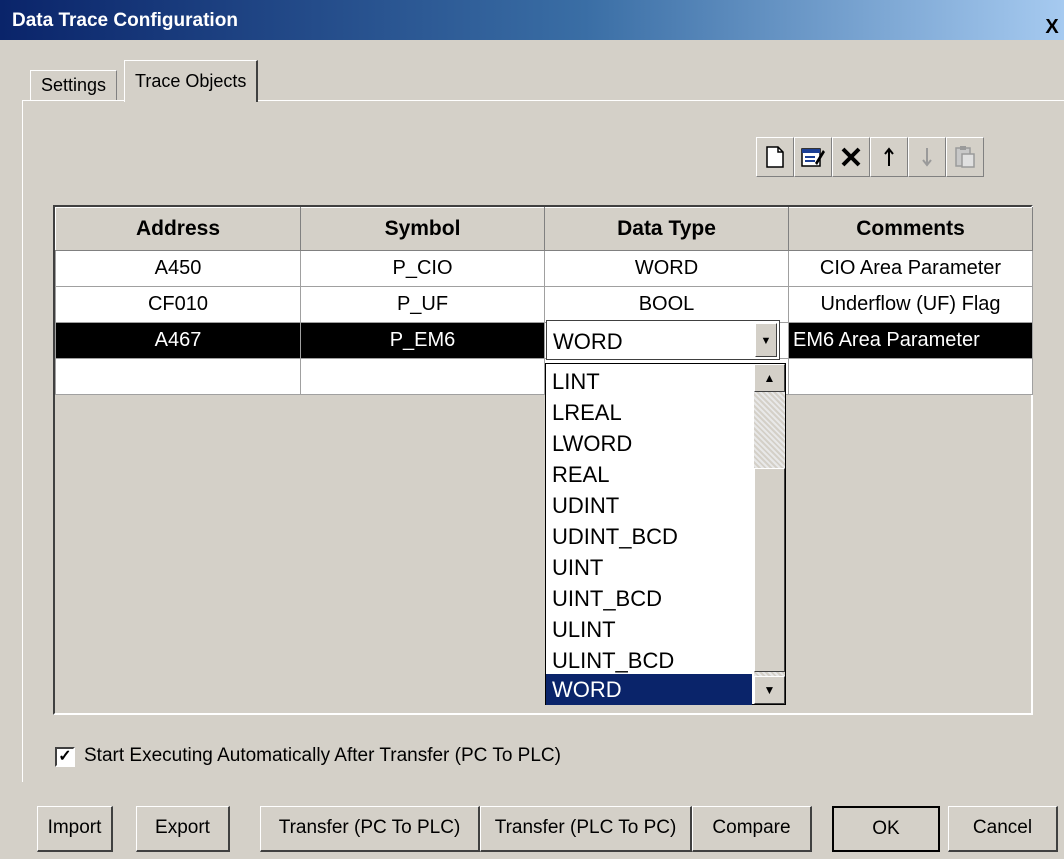 This screenshot has height=859, width=1064. I want to click on move-down-icon, so click(927, 157).